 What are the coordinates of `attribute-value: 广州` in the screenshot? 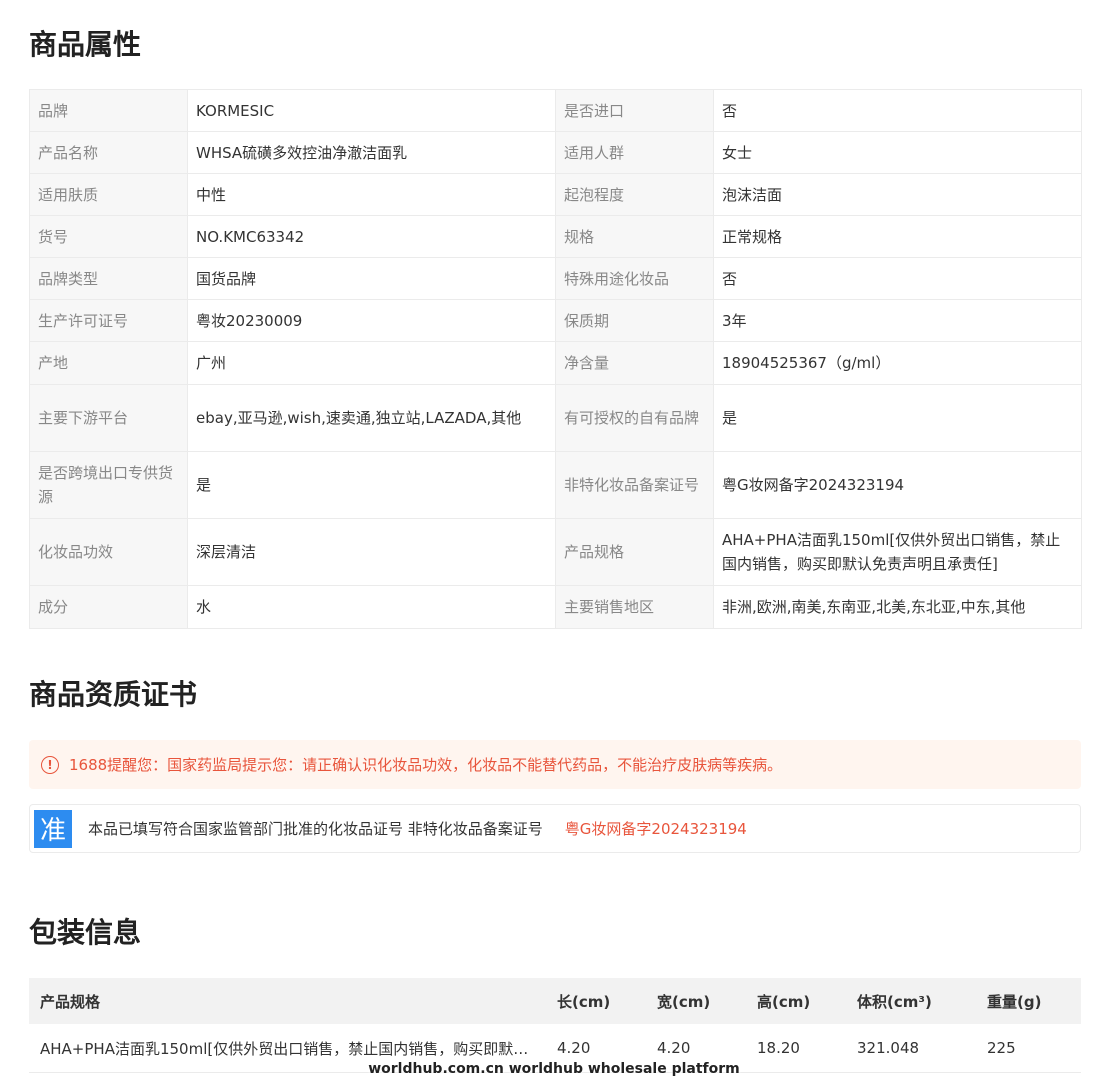 It's located at (371, 363).